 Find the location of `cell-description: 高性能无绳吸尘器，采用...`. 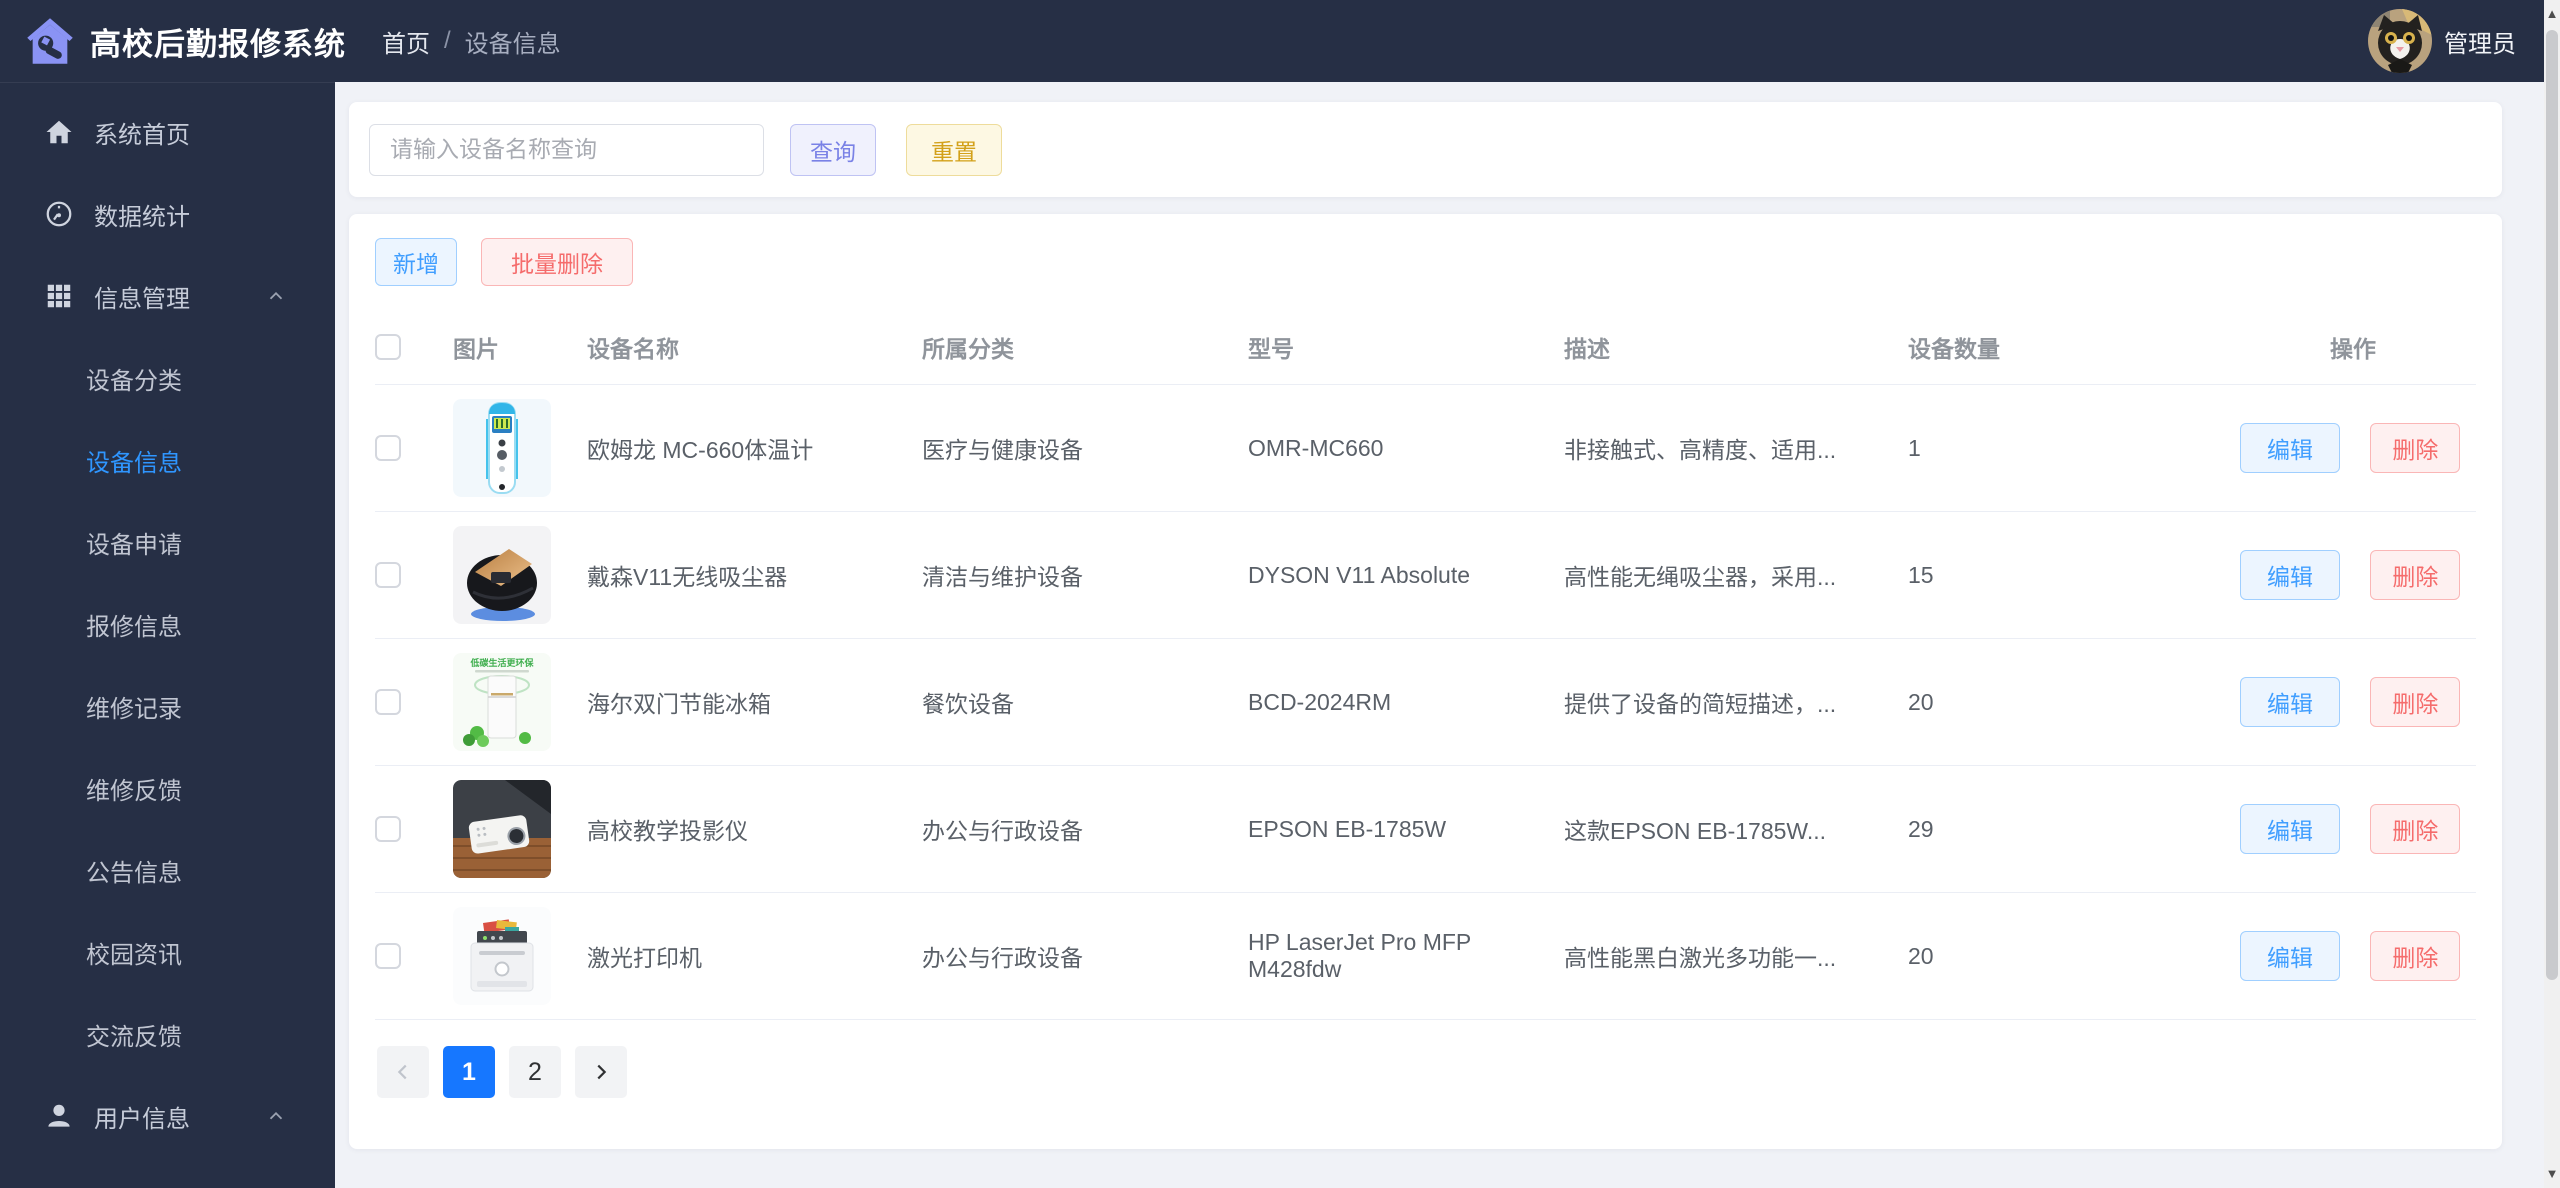

cell-description: 高性能无绳吸尘器，采用... is located at coordinates (1736, 575).